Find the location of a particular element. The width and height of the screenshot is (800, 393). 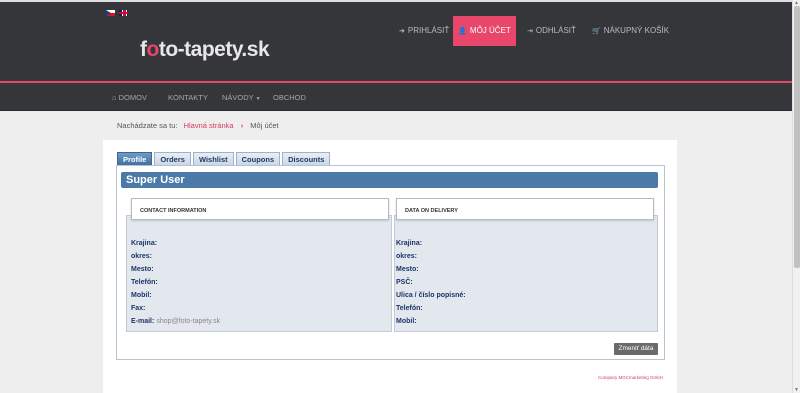

email-value: shop@foto-tapety.sk is located at coordinates (188, 321).